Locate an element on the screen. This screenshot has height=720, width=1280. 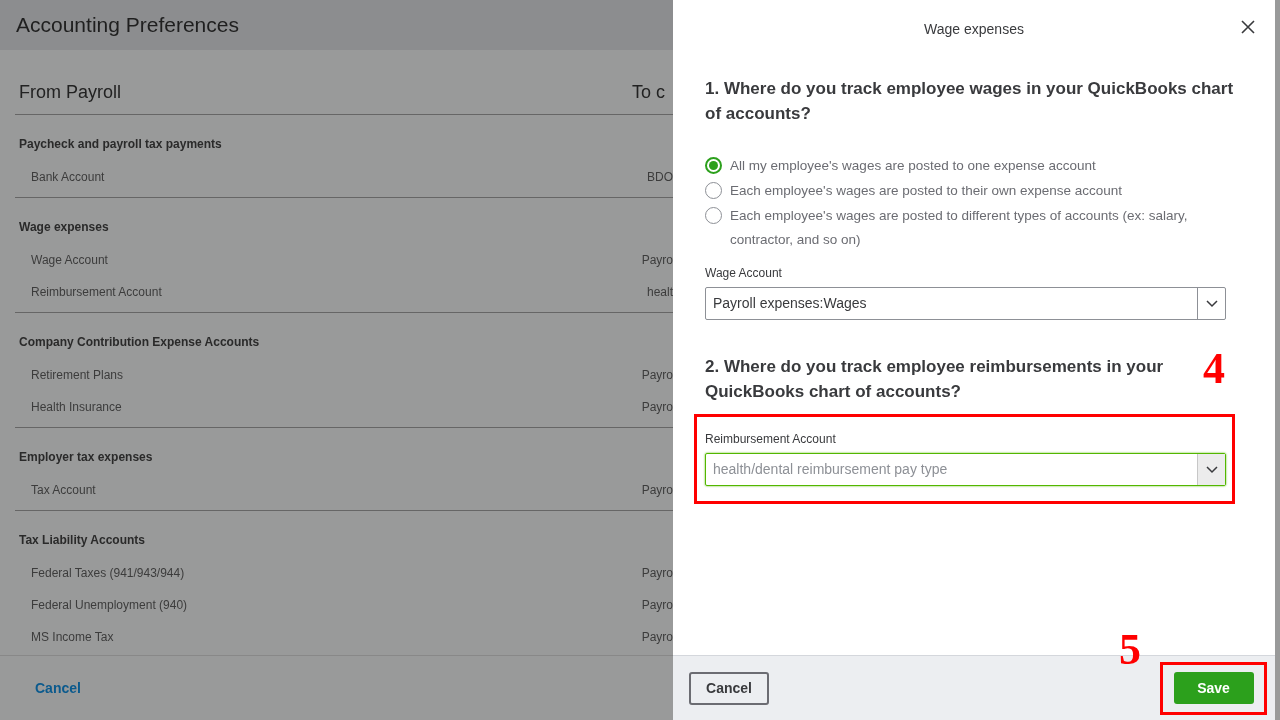
step-number: 4 is located at coordinates (1214, 369).